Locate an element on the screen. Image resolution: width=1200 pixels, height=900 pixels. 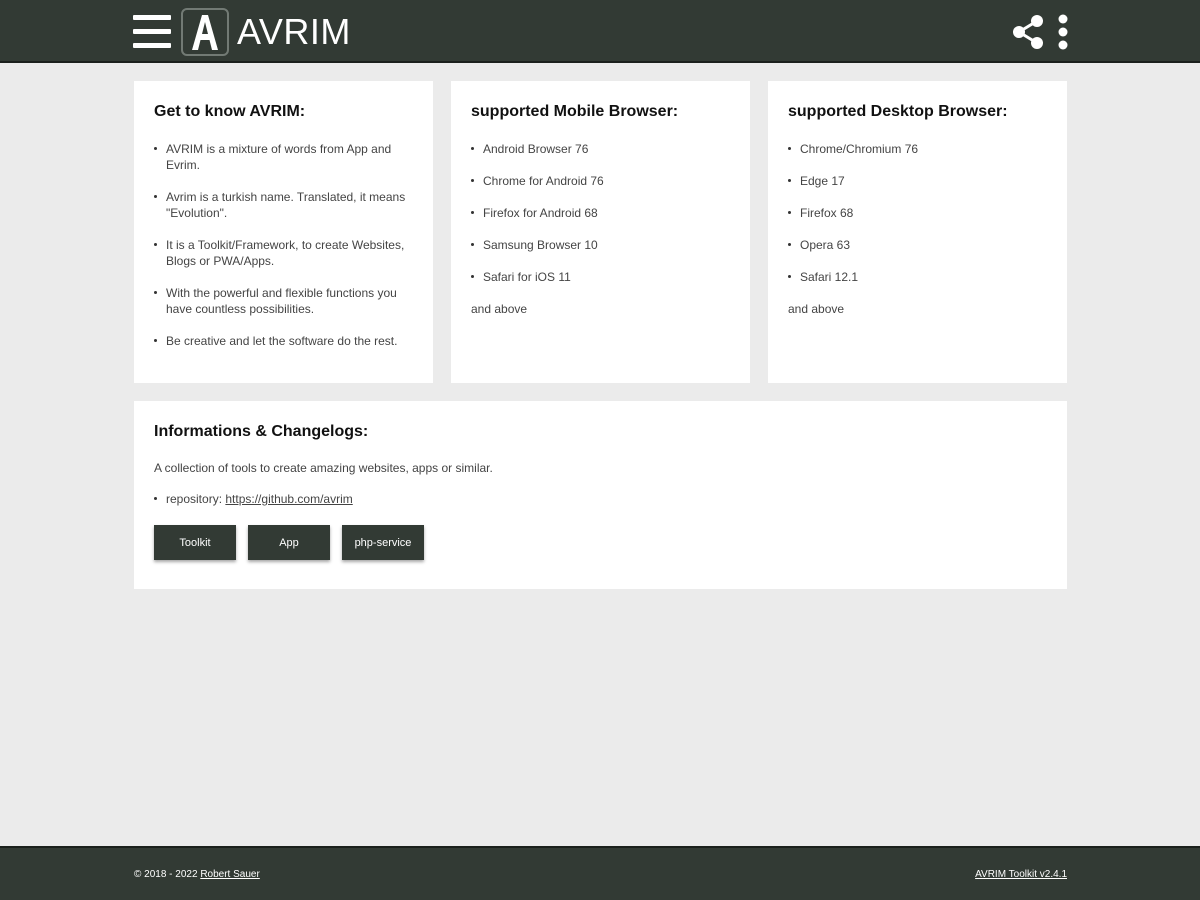
more-vertical-icon is located at coordinates (1063, 32).